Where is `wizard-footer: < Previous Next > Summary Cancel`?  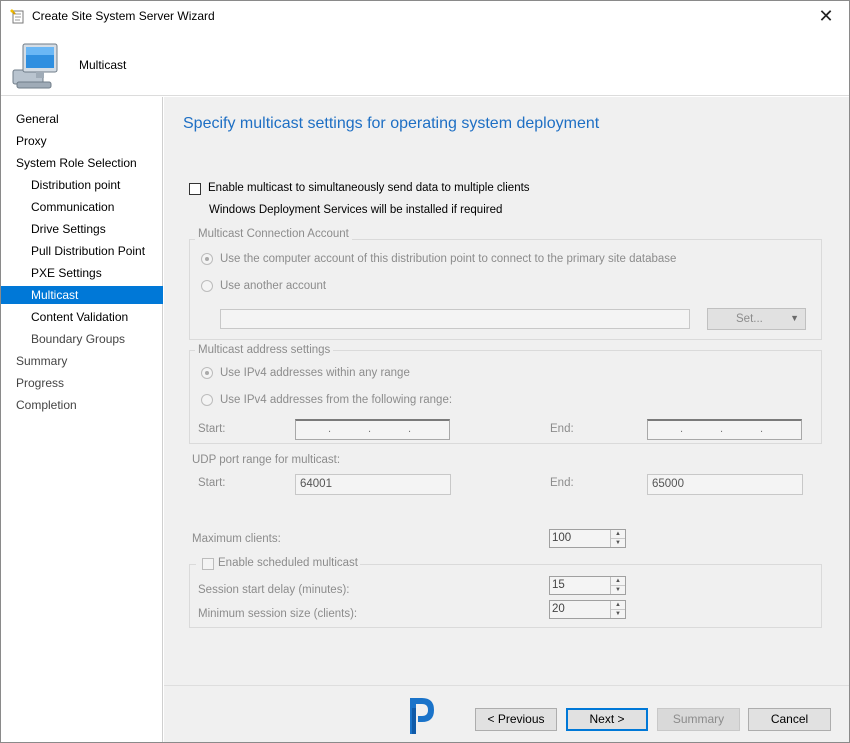
wizard-footer: < Previous Next > Summary Cancel is located at coordinates (506, 713).